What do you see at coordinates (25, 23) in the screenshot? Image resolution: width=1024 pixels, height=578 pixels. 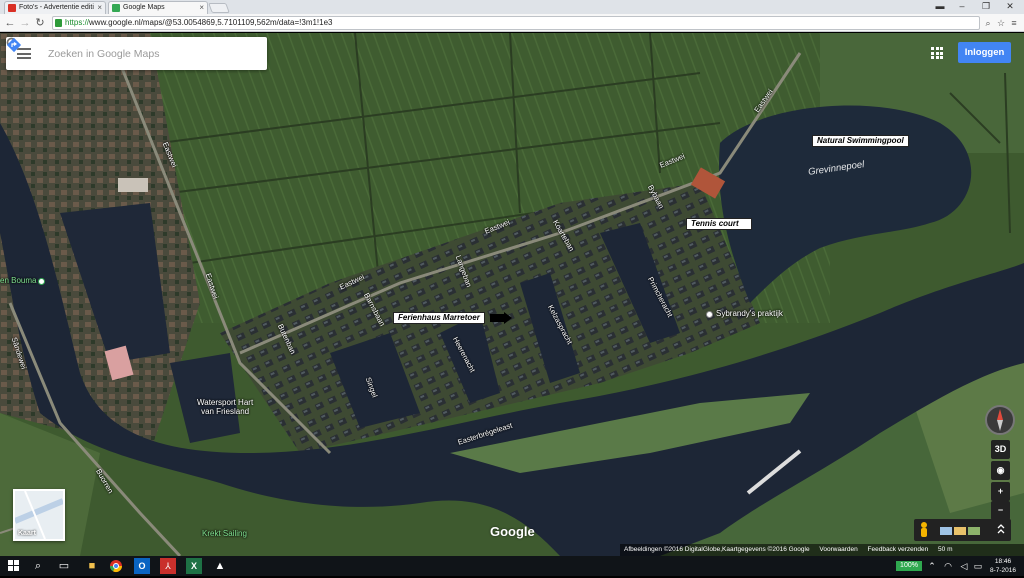 I see `forward-arrow-icon: →` at bounding box center [25, 23].